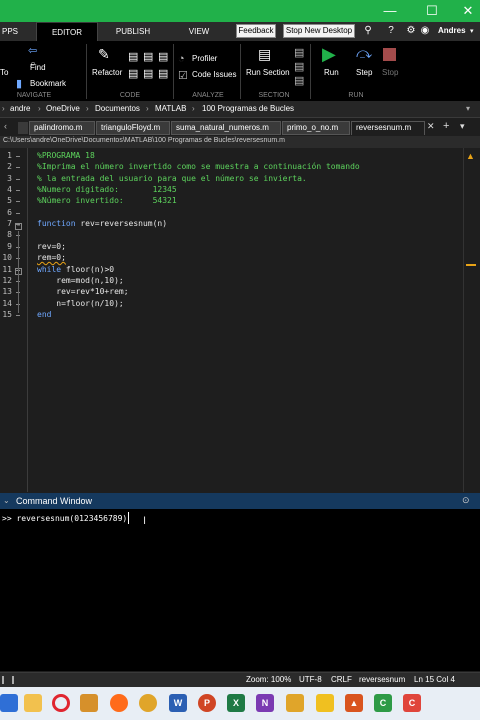 This screenshot has width=480, height=720. I want to click on matlab-icon: ▲, so click(354, 703).